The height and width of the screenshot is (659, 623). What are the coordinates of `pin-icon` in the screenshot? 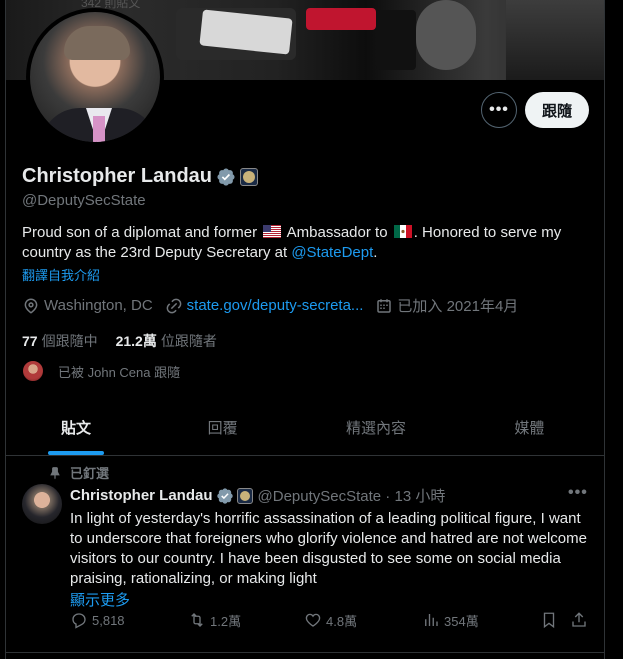 It's located at (55, 472).